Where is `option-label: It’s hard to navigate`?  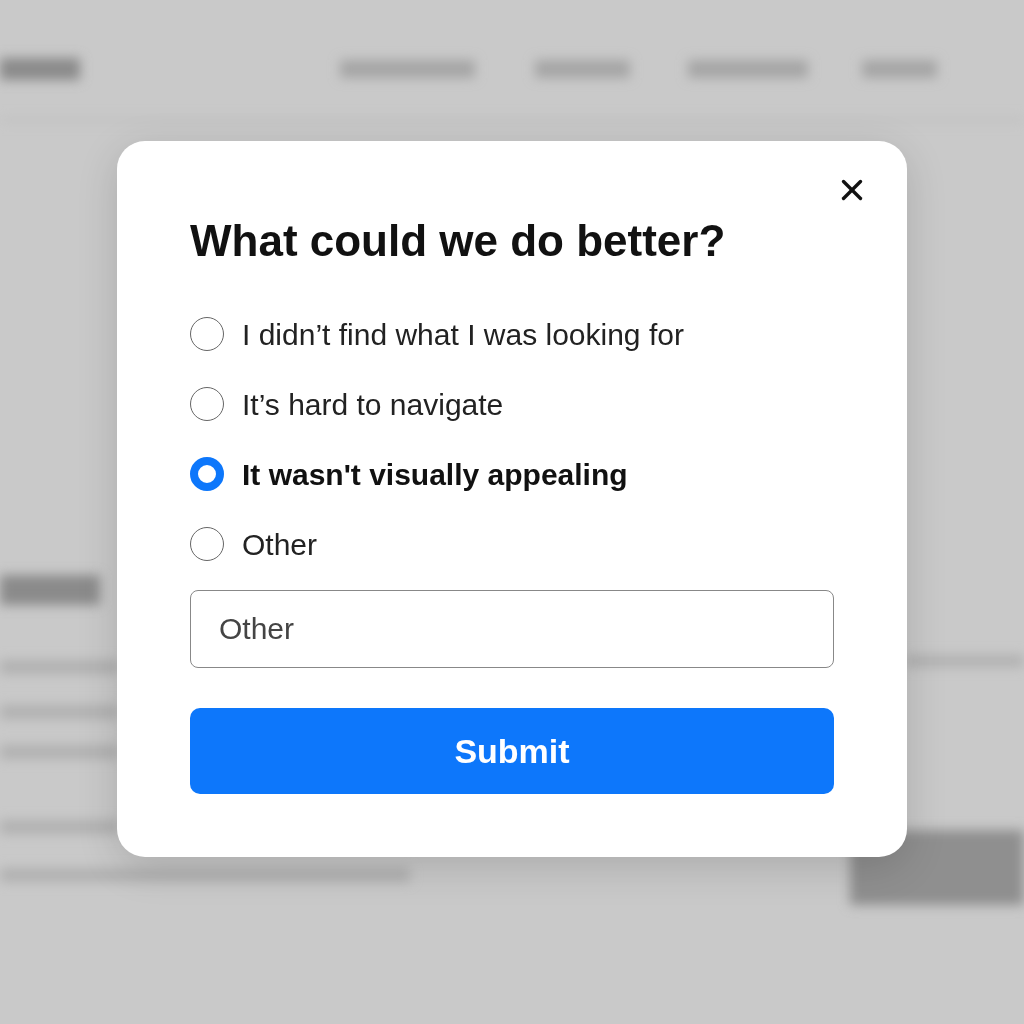
option-label: It’s hard to navigate is located at coordinates (373, 404).